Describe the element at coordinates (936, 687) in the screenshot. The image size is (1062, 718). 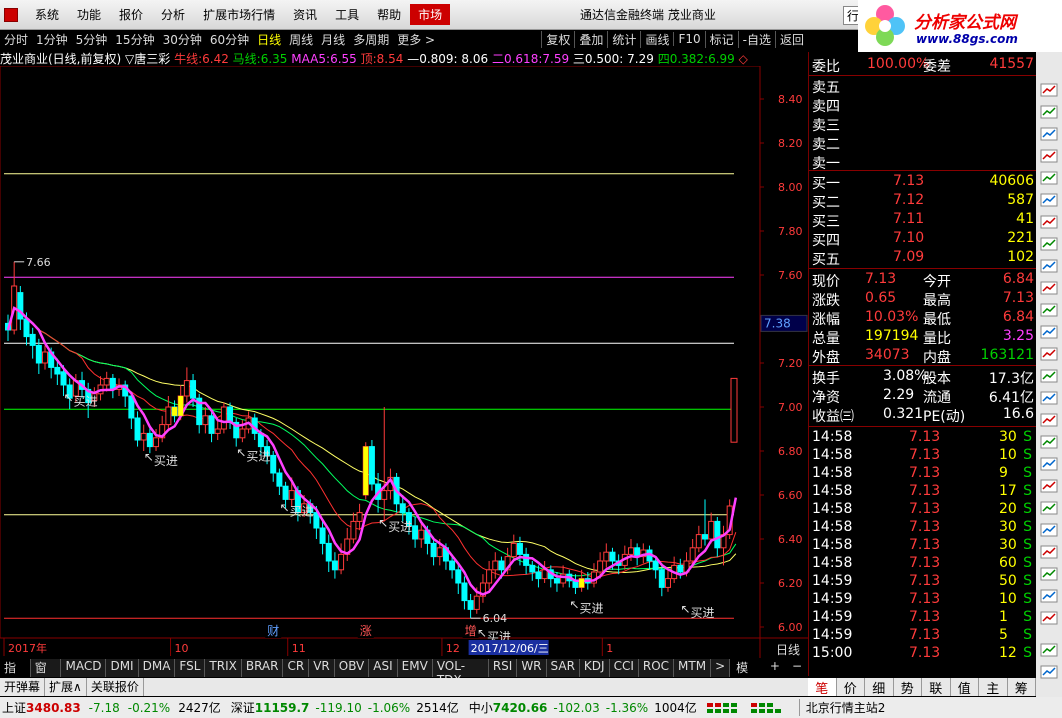
I see `panel-tab: 联` at that location.